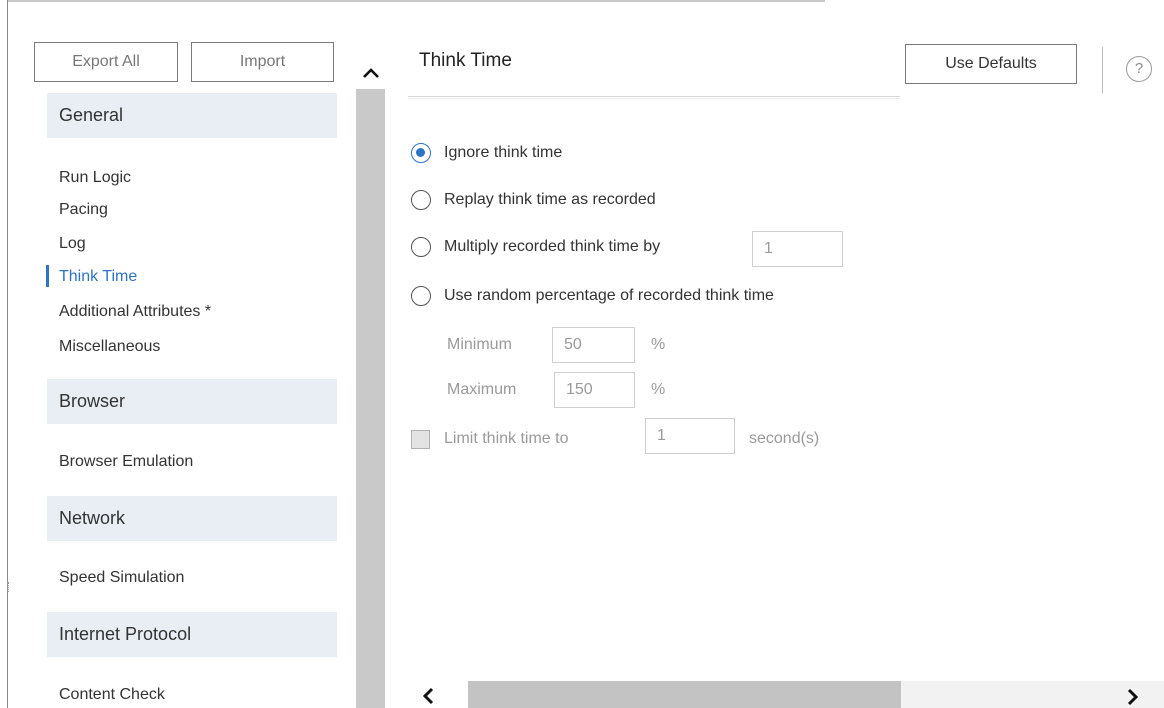  Describe the element at coordinates (421, 296) in the screenshot. I see `radio-random-percentage` at that location.